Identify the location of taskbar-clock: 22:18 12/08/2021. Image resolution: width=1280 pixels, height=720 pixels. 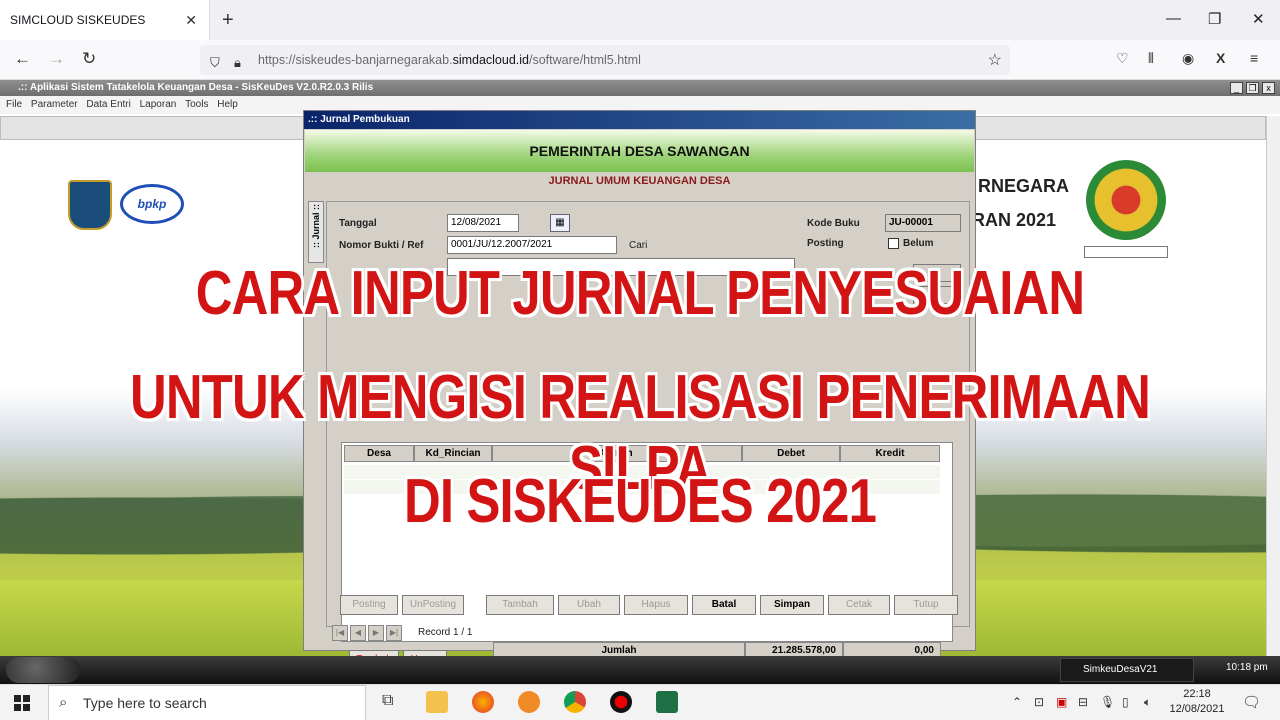
(1197, 702).